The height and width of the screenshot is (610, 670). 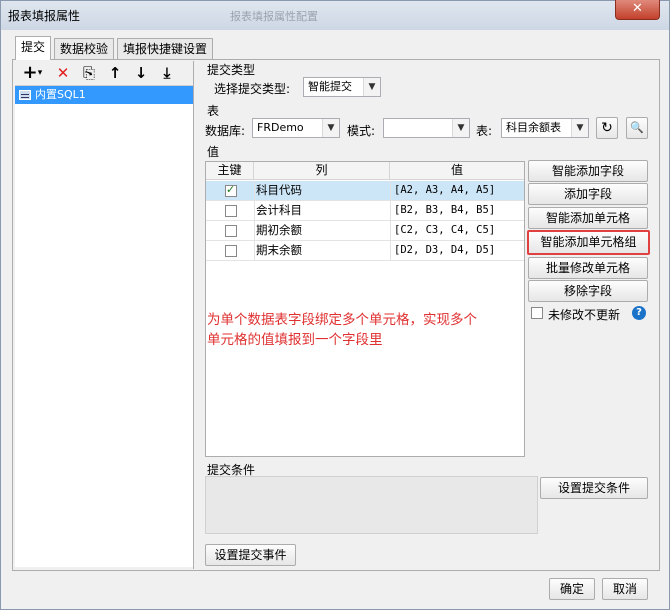 What do you see at coordinates (625, 589) in the screenshot?
I see `cancel-button: 取消` at bounding box center [625, 589].